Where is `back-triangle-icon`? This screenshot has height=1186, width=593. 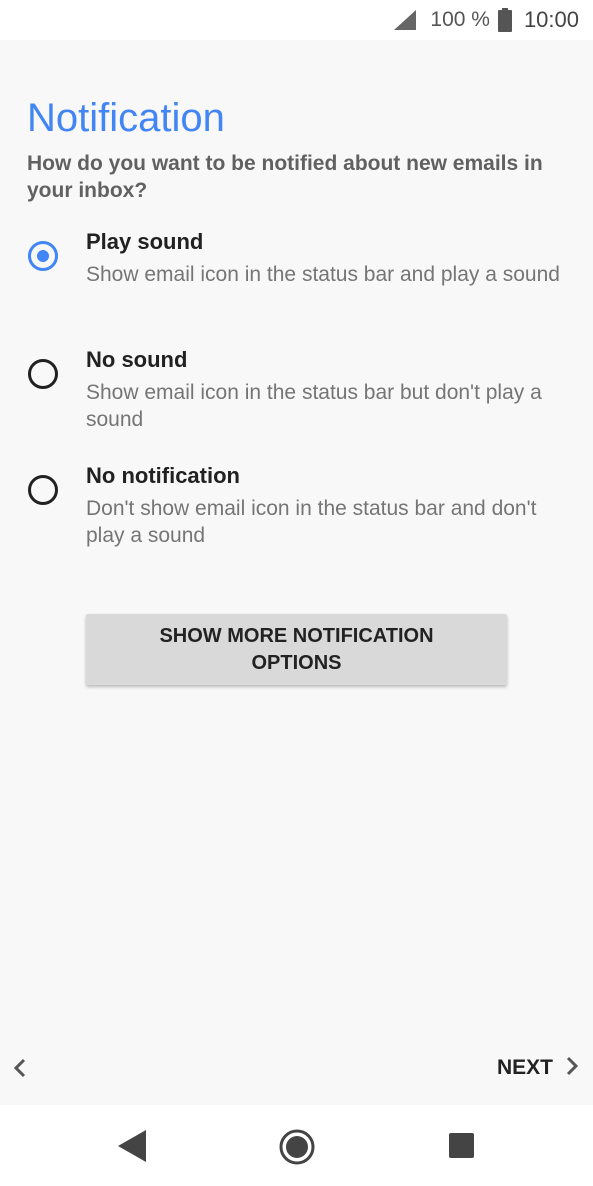
back-triangle-icon is located at coordinates (132, 1148).